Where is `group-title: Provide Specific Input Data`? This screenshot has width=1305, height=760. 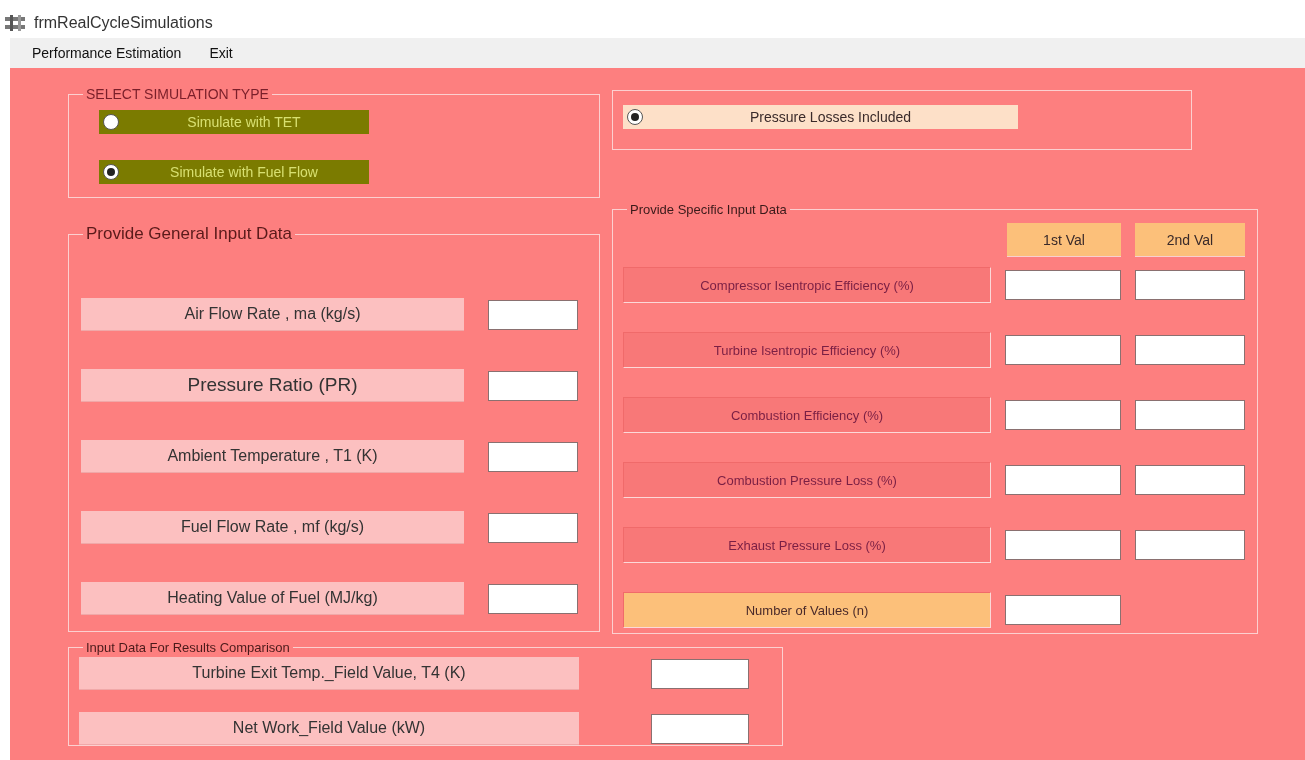 group-title: Provide Specific Input Data is located at coordinates (708, 209).